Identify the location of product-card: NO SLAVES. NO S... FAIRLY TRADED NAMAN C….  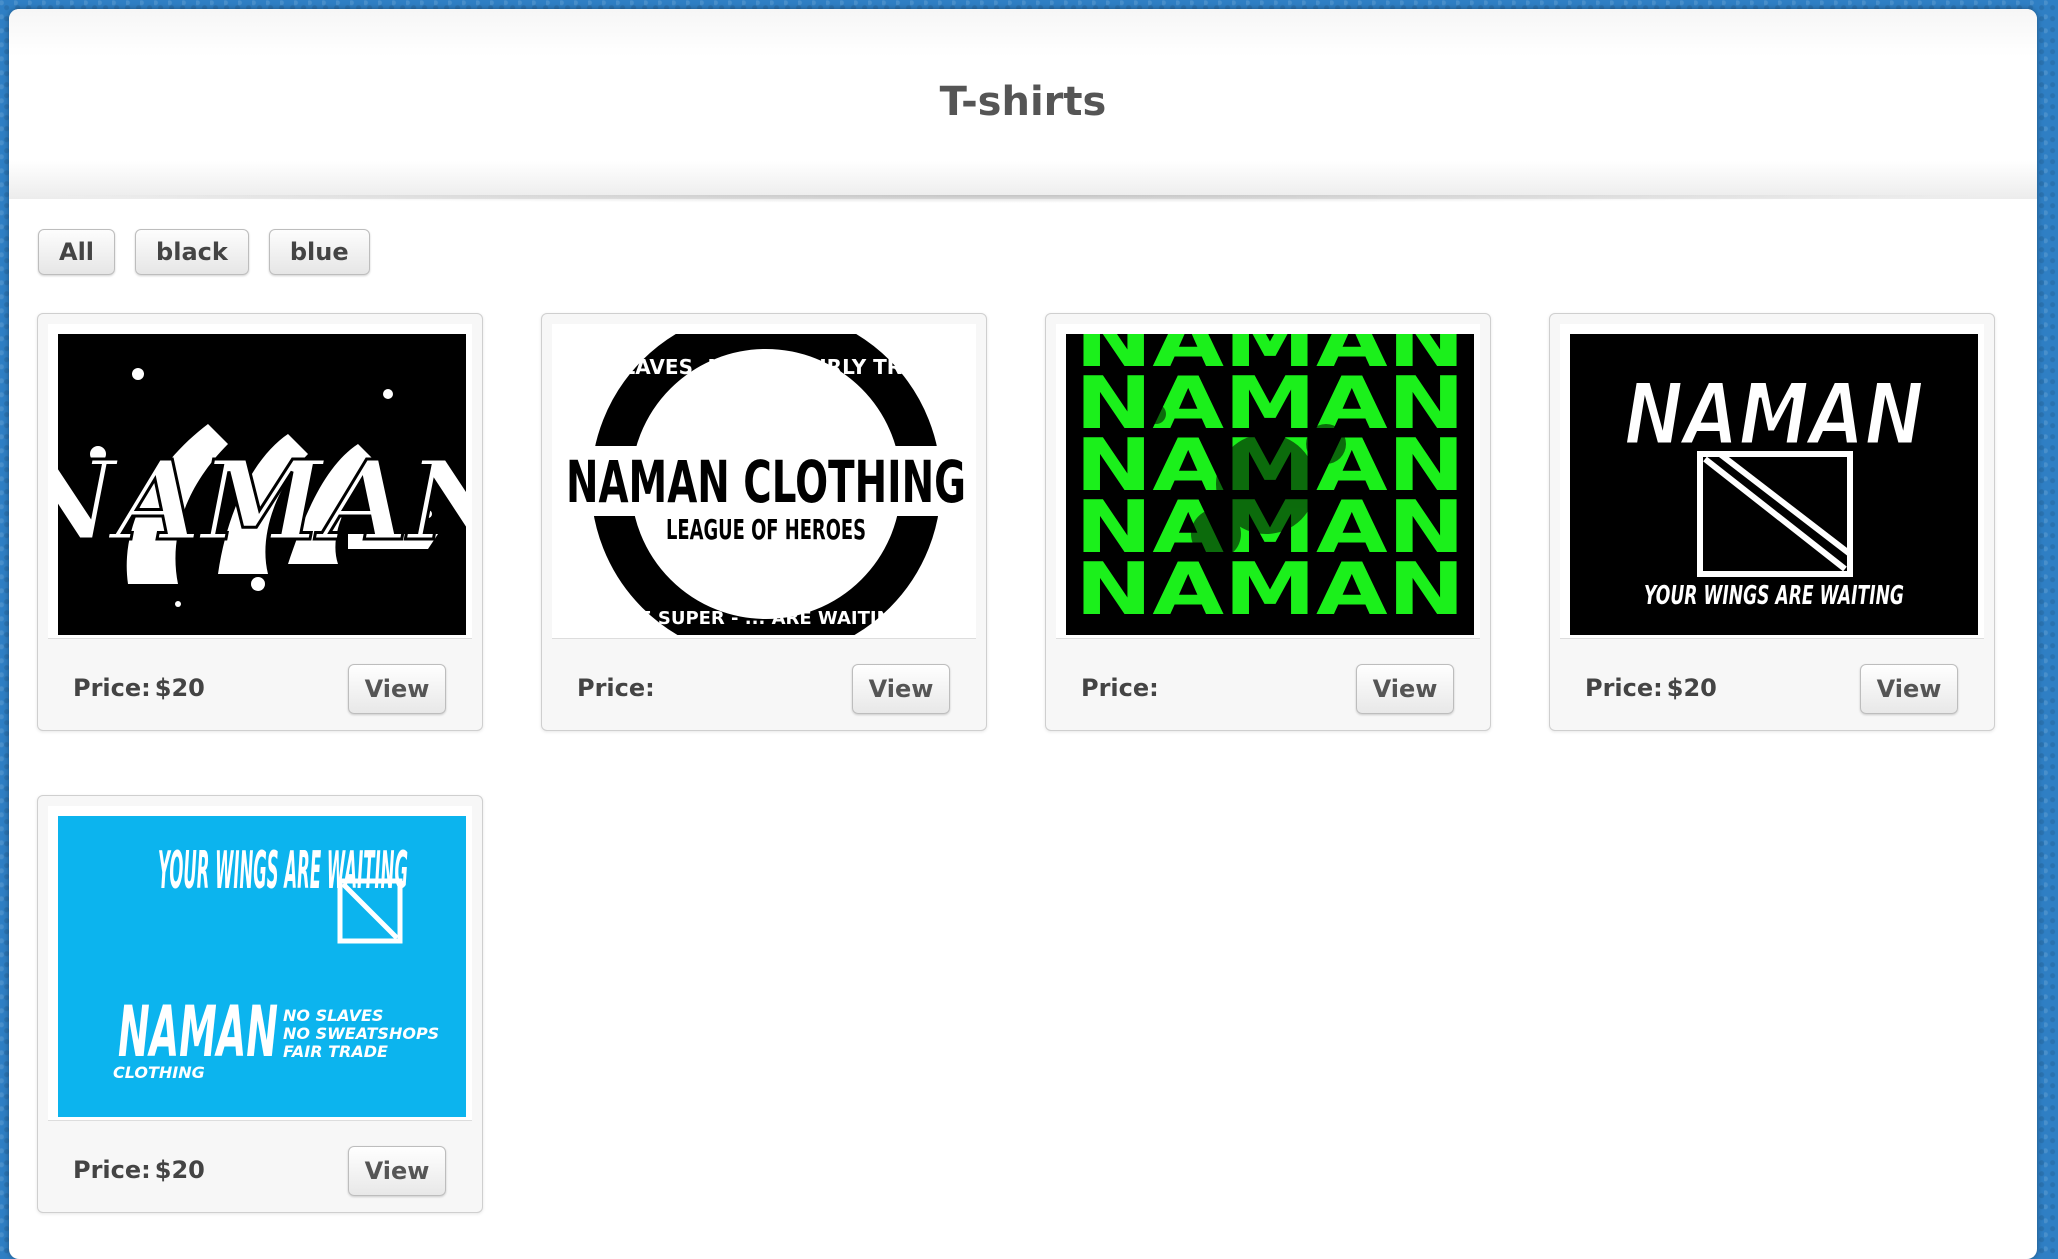
(764, 522).